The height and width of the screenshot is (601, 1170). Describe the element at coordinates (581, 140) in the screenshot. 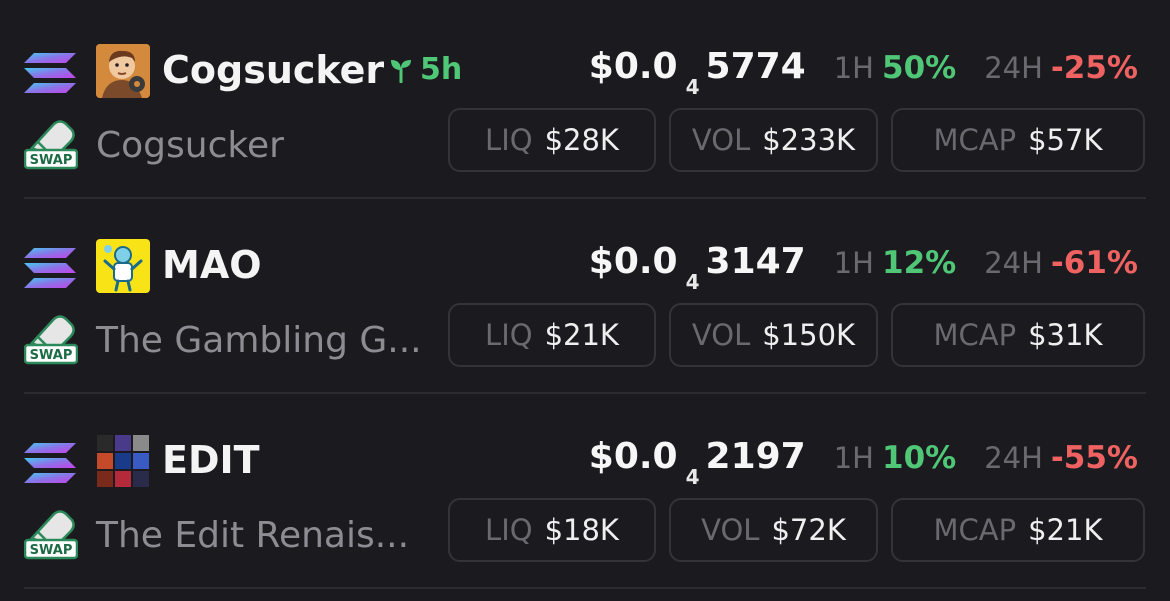

I see `liquidity-value: $28K` at that location.